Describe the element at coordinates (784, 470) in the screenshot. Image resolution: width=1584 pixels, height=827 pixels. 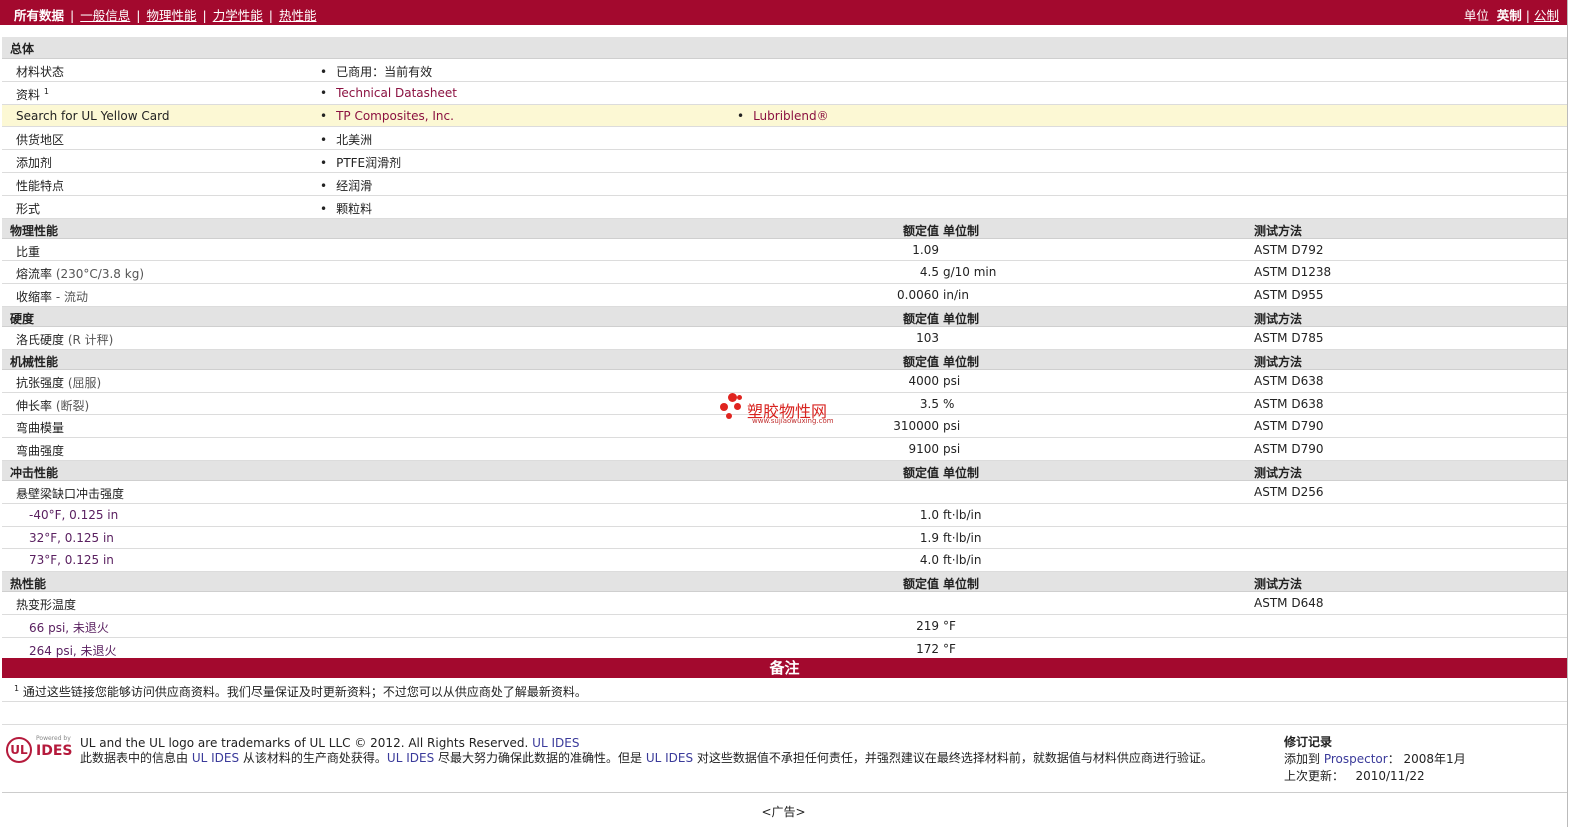
I see `section-header-impact: 冲击性能 额定值 单位制 测试方法` at that location.